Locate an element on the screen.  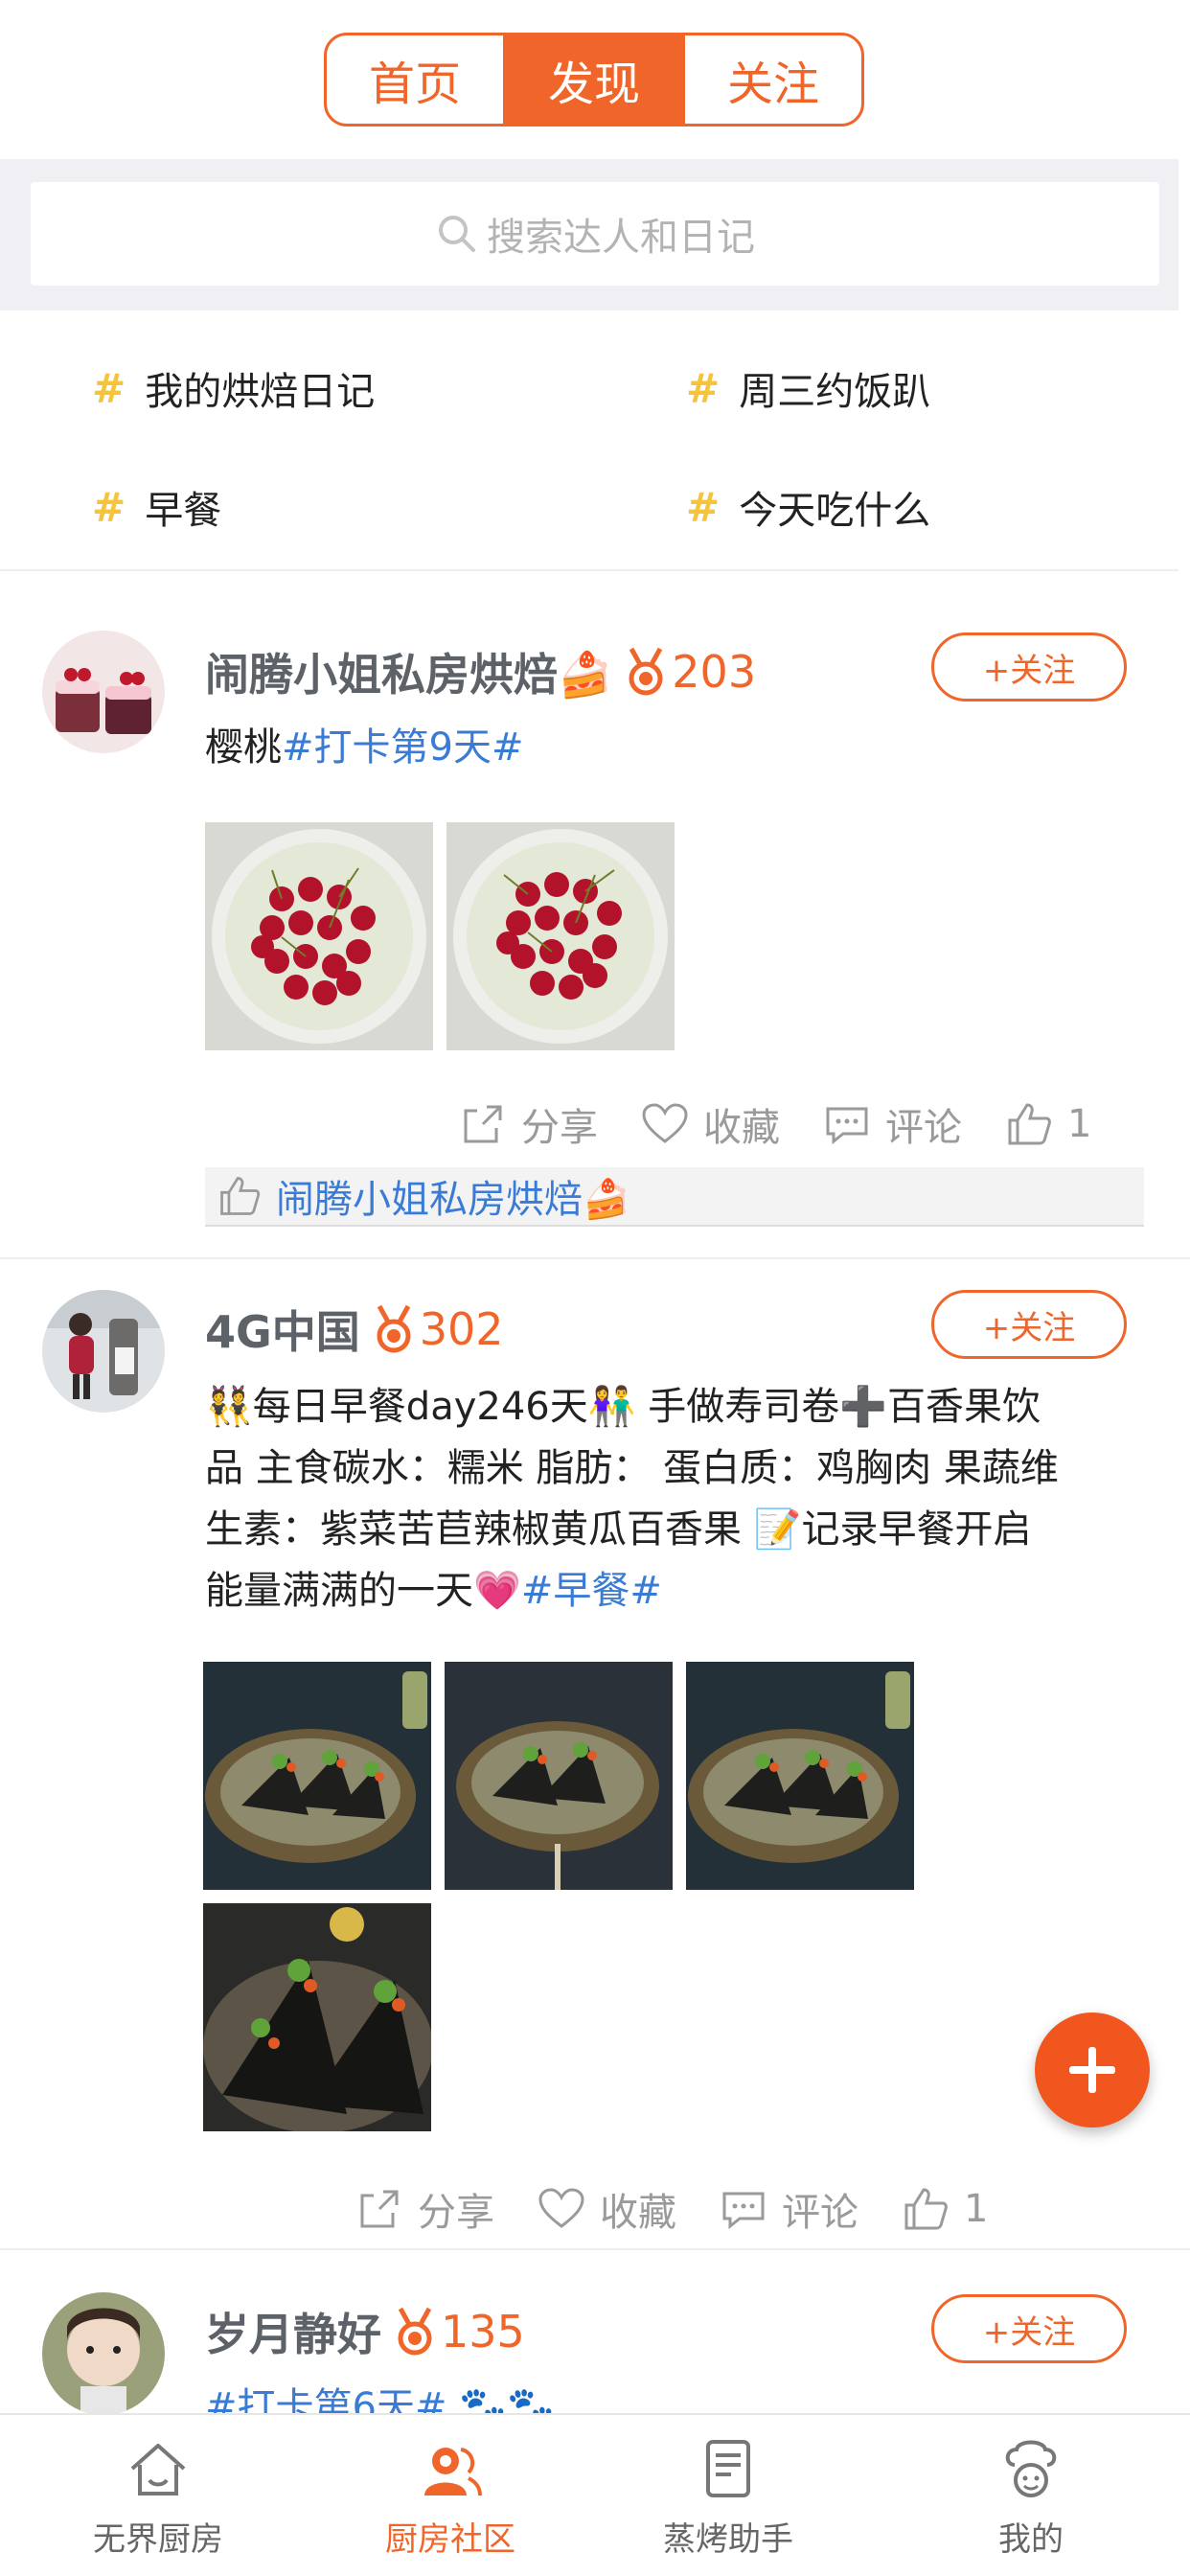
topic-label: 早餐 is located at coordinates (183, 511).